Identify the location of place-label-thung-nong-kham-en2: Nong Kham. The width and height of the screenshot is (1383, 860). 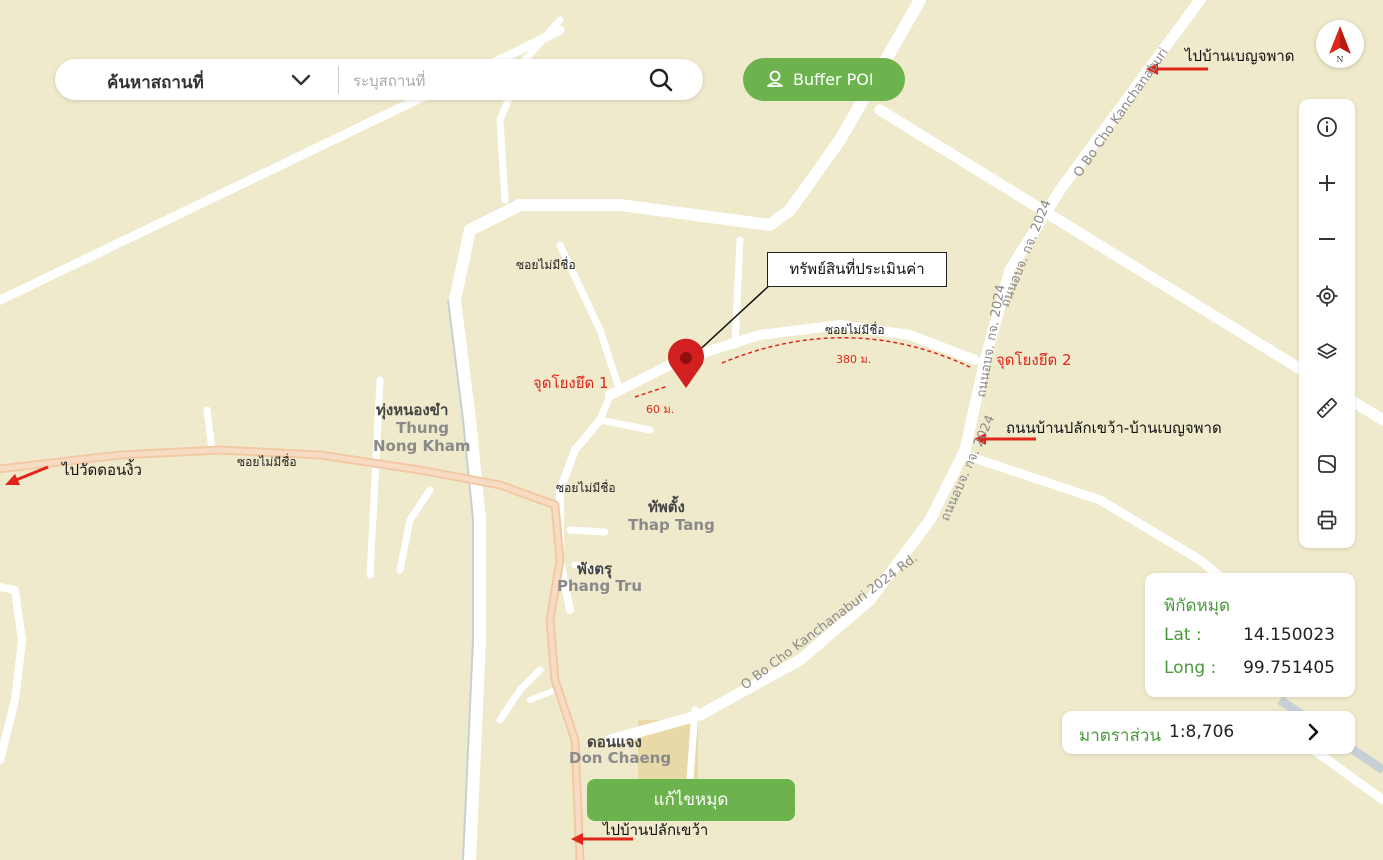
(422, 446).